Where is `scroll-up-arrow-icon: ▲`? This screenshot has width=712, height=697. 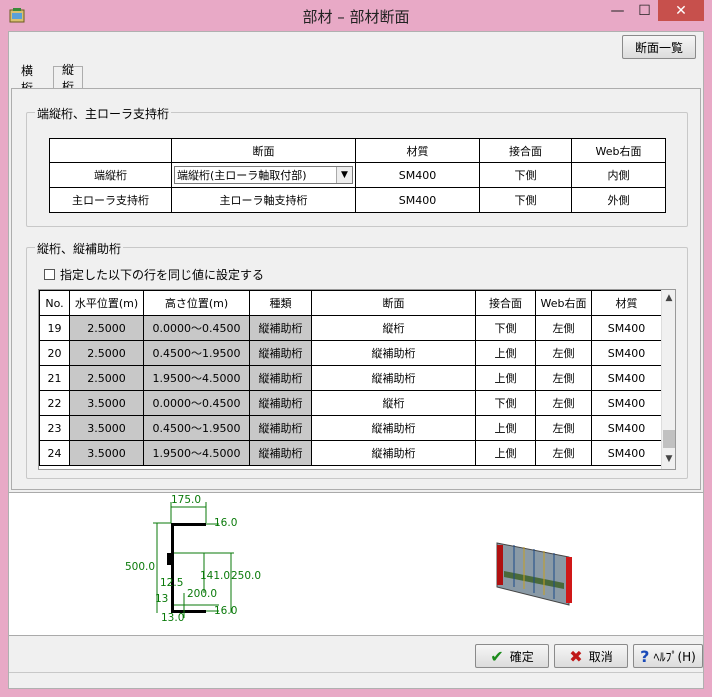 scroll-up-arrow-icon: ▲ is located at coordinates (668, 298).